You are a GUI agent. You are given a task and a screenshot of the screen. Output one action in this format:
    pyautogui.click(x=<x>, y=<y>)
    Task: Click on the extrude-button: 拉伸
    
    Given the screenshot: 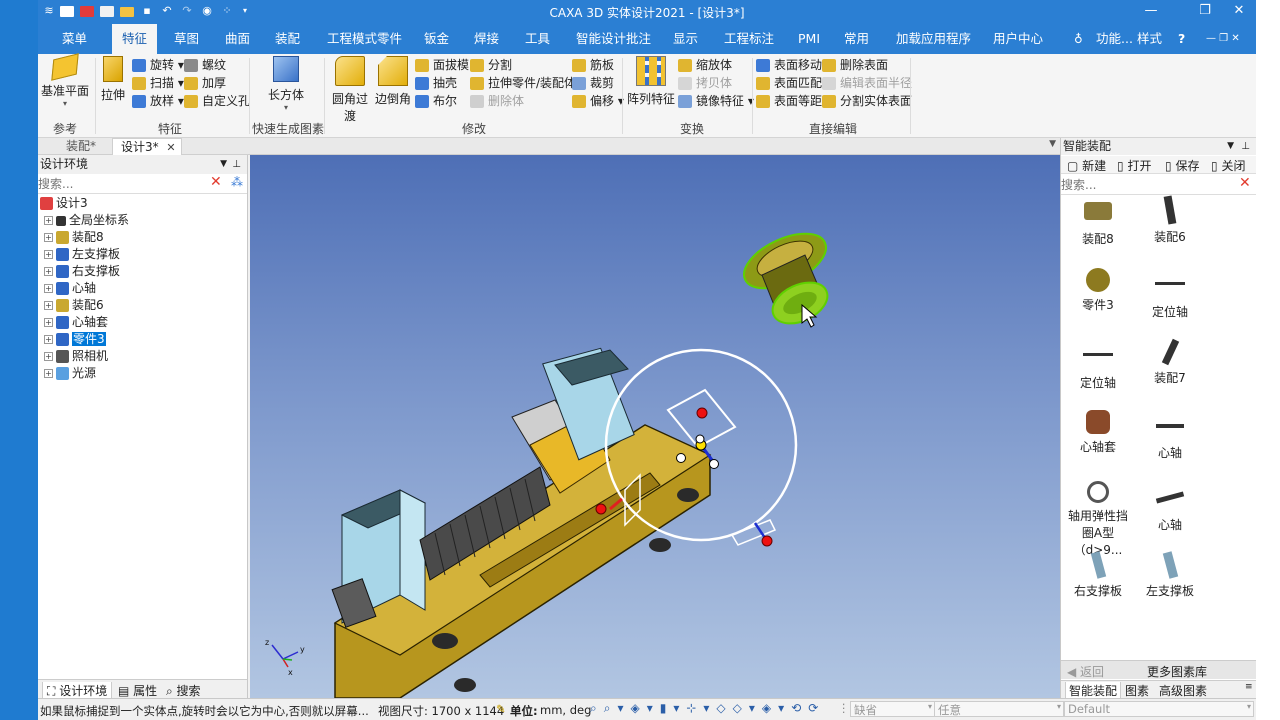 What is the action you would take?
    pyautogui.click(x=113, y=79)
    